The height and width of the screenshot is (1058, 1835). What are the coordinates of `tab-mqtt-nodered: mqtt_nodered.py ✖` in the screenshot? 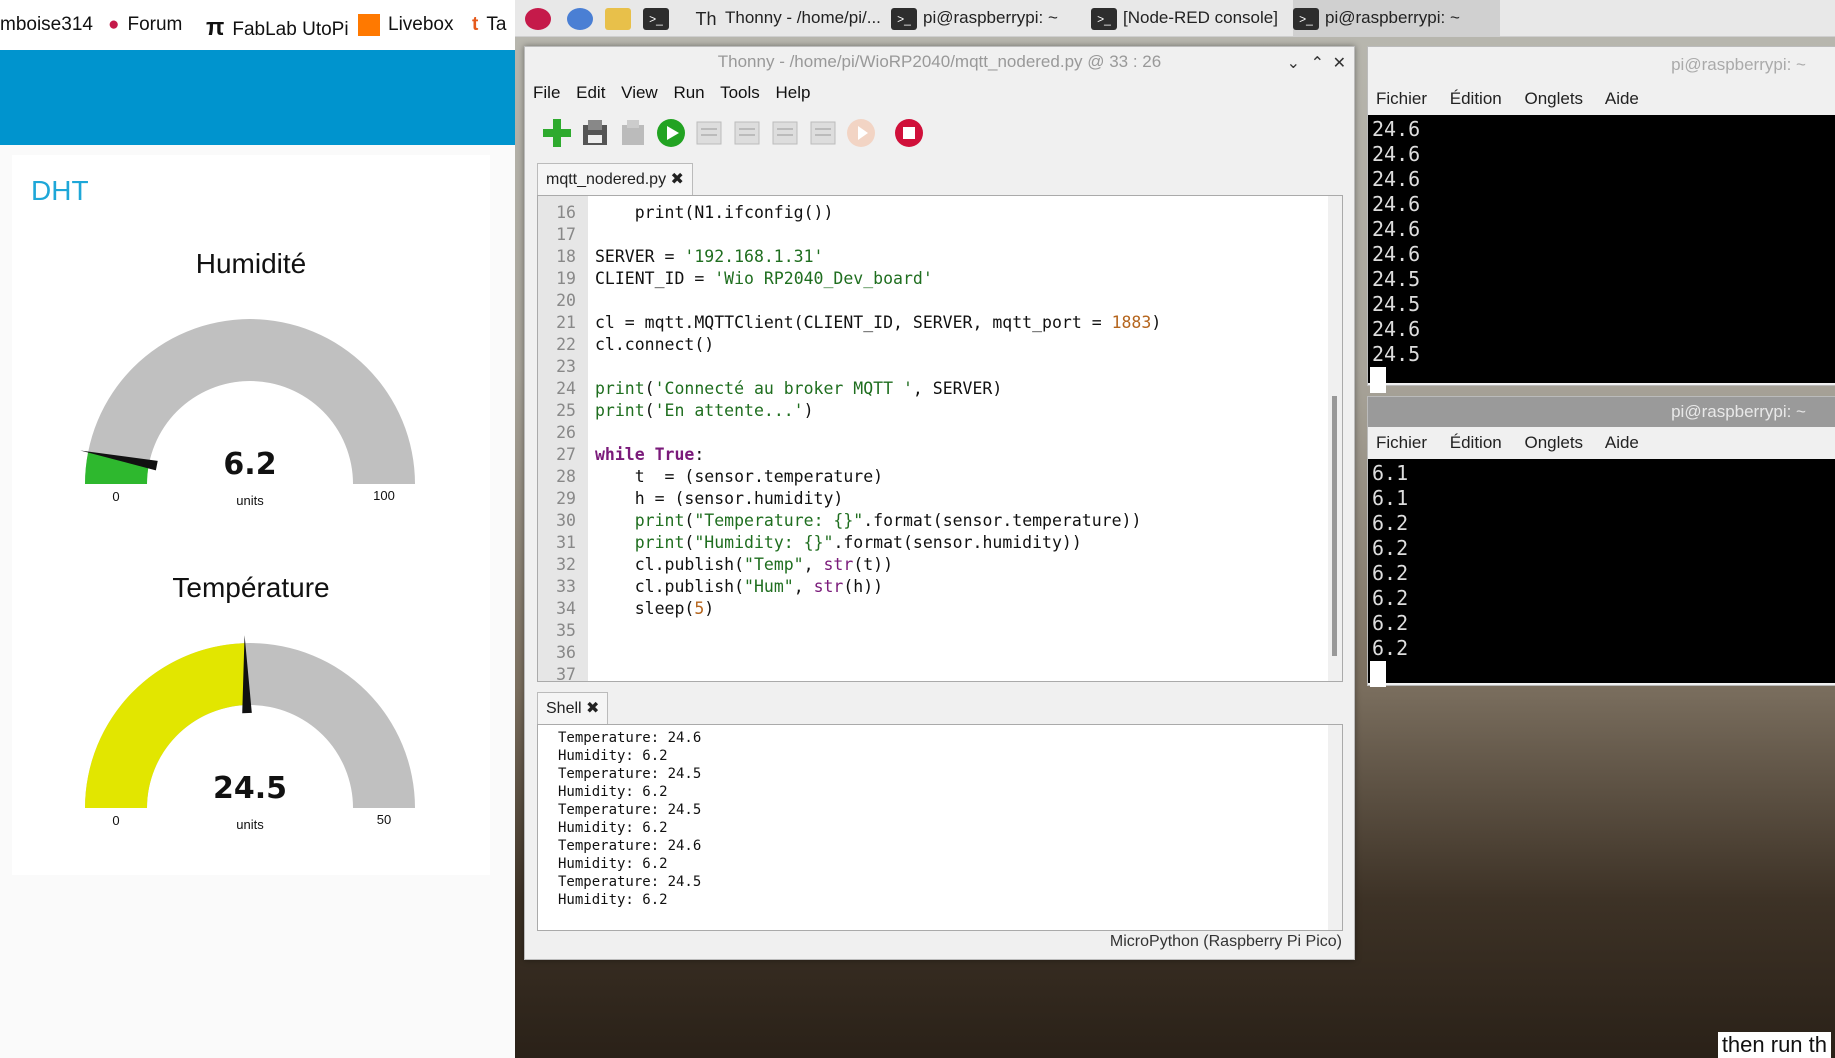 It's located at (615, 179).